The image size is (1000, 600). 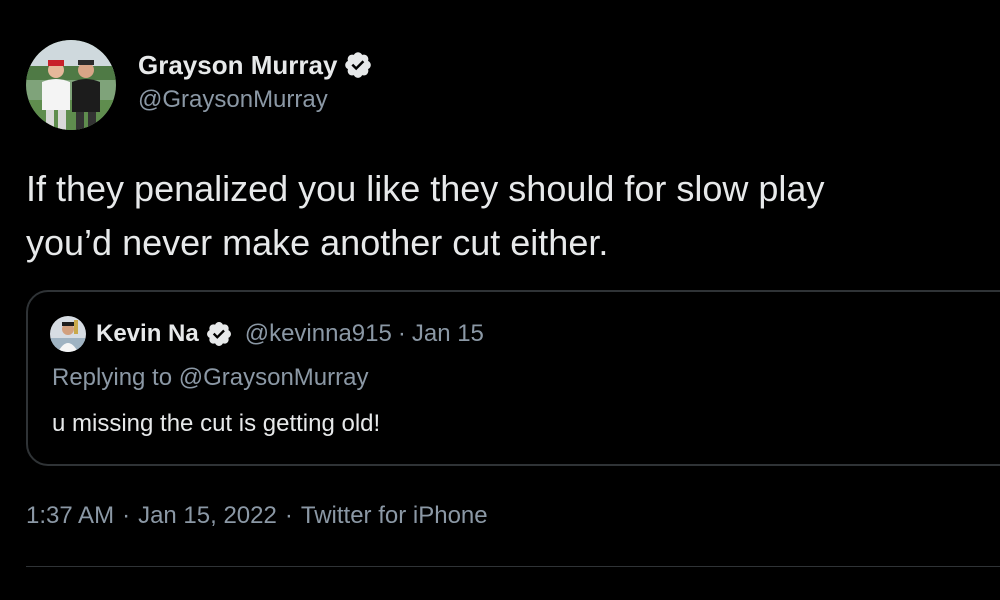 I want to click on tweet-time: 1:37 AM, so click(x=70, y=516).